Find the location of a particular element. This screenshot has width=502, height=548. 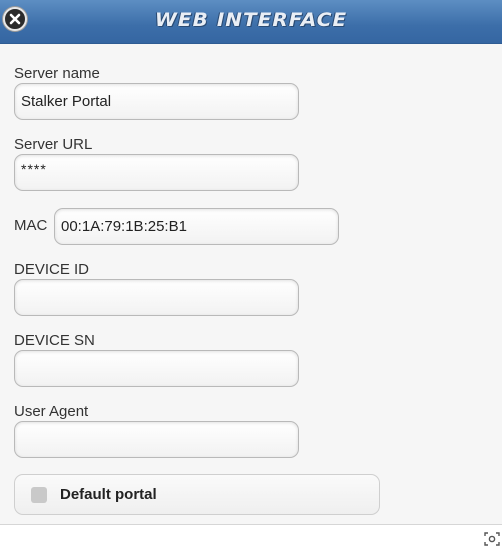

footer-bar is located at coordinates (251, 536).